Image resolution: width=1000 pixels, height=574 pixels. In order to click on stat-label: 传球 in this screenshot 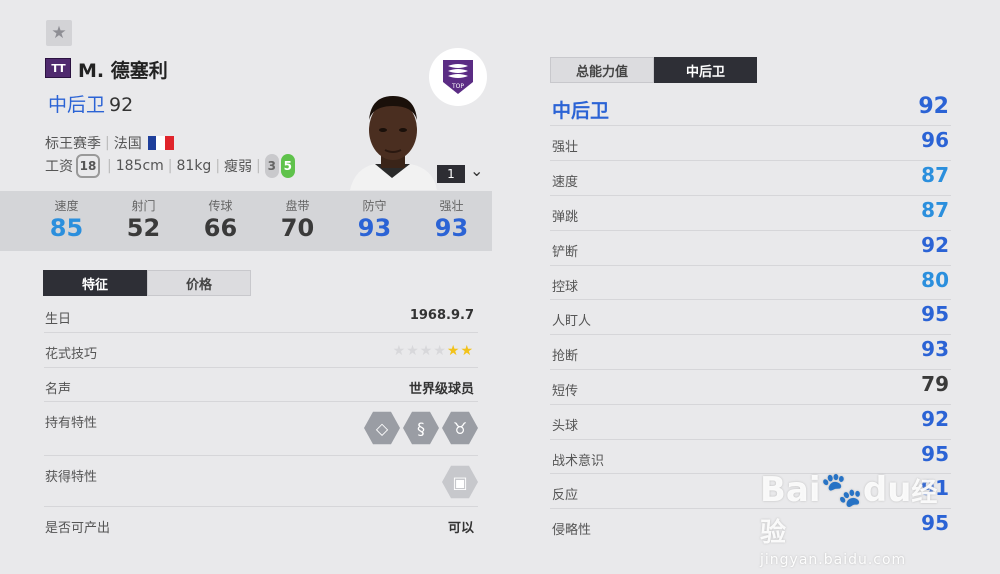, I will do `click(220, 206)`.